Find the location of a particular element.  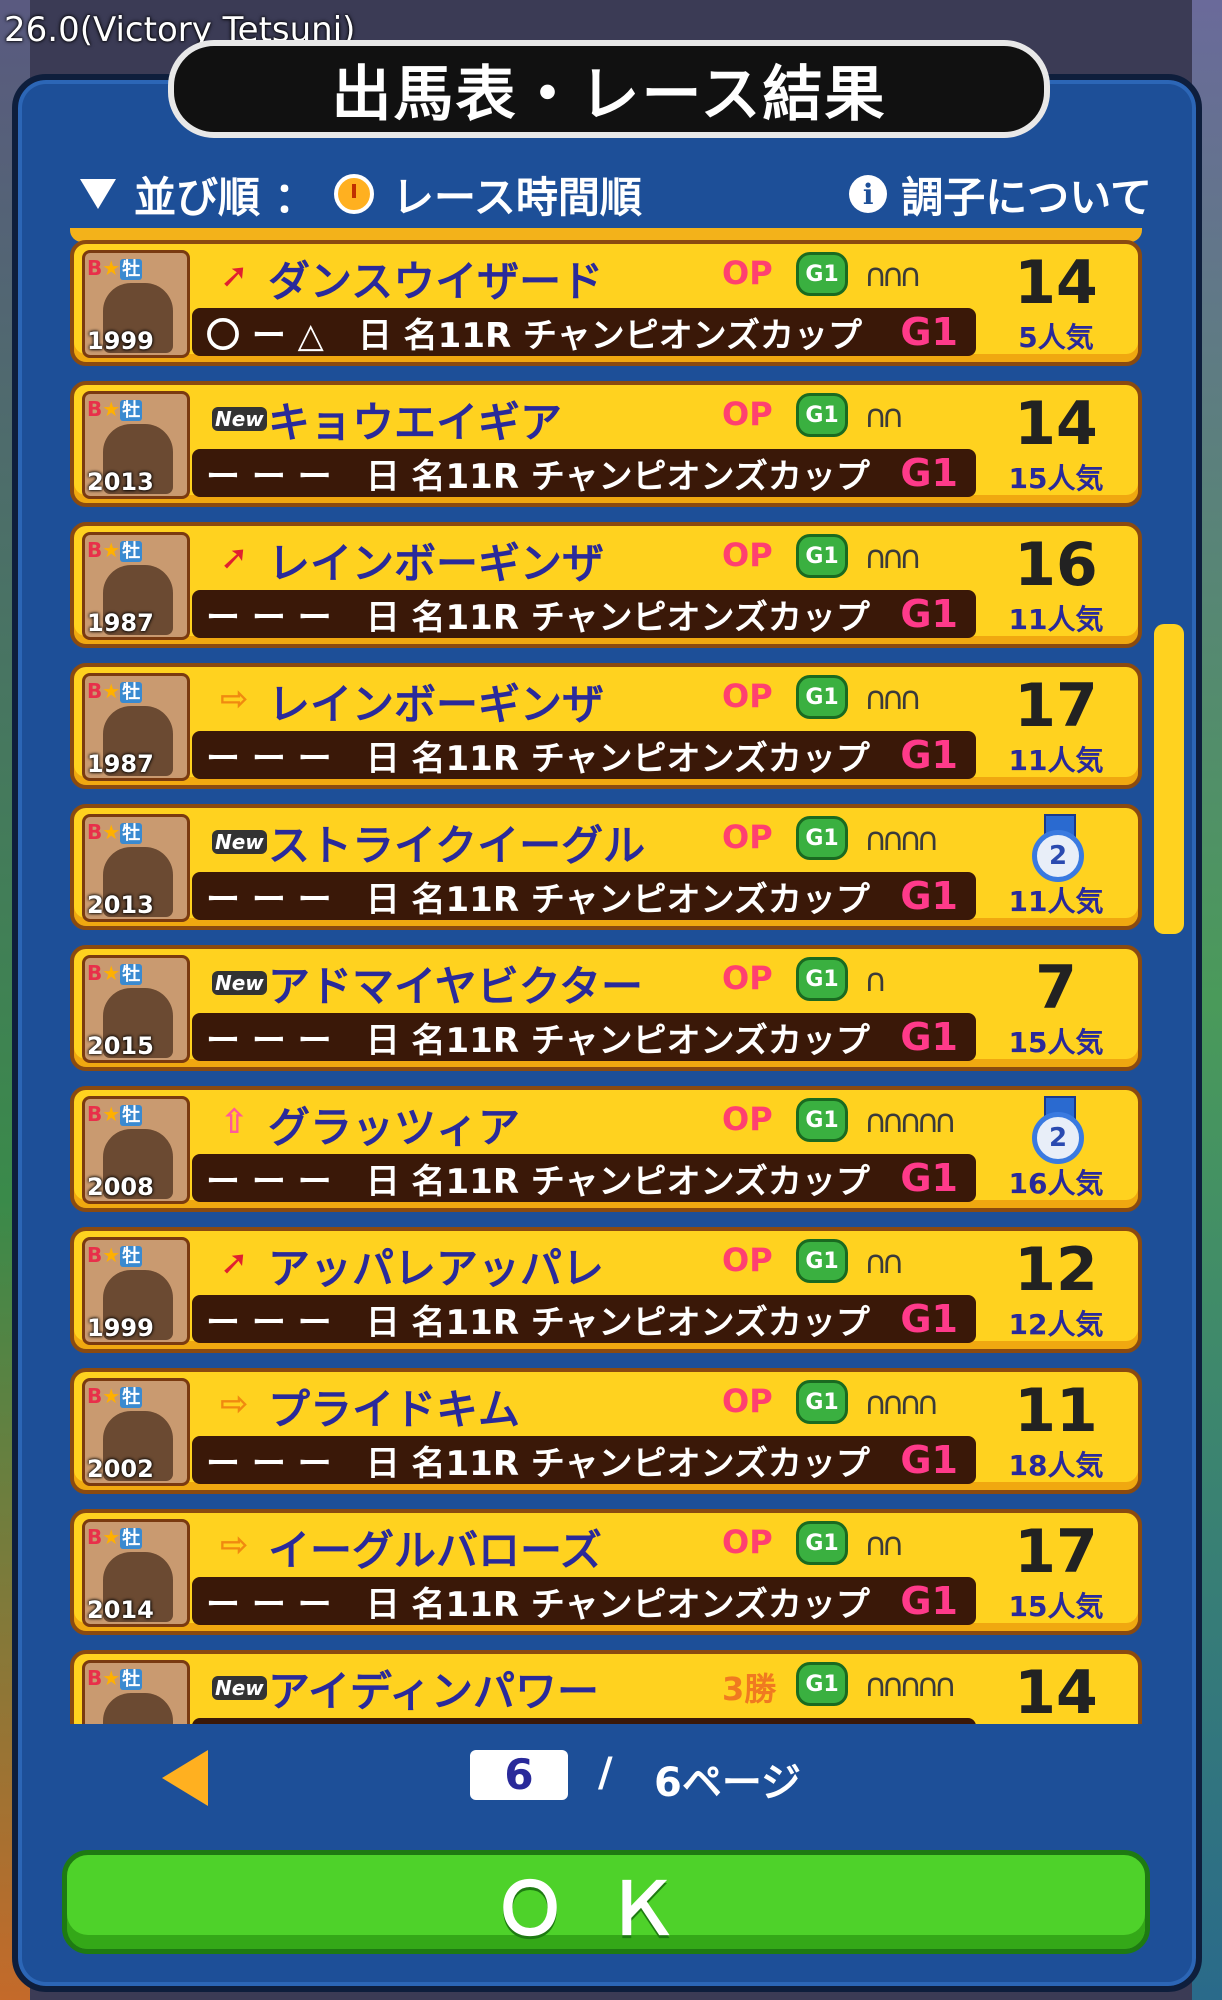

race-marks-and-name: 〇 ー △ 日 名11R チャンピオンズカップ is located at coordinates (553, 332).